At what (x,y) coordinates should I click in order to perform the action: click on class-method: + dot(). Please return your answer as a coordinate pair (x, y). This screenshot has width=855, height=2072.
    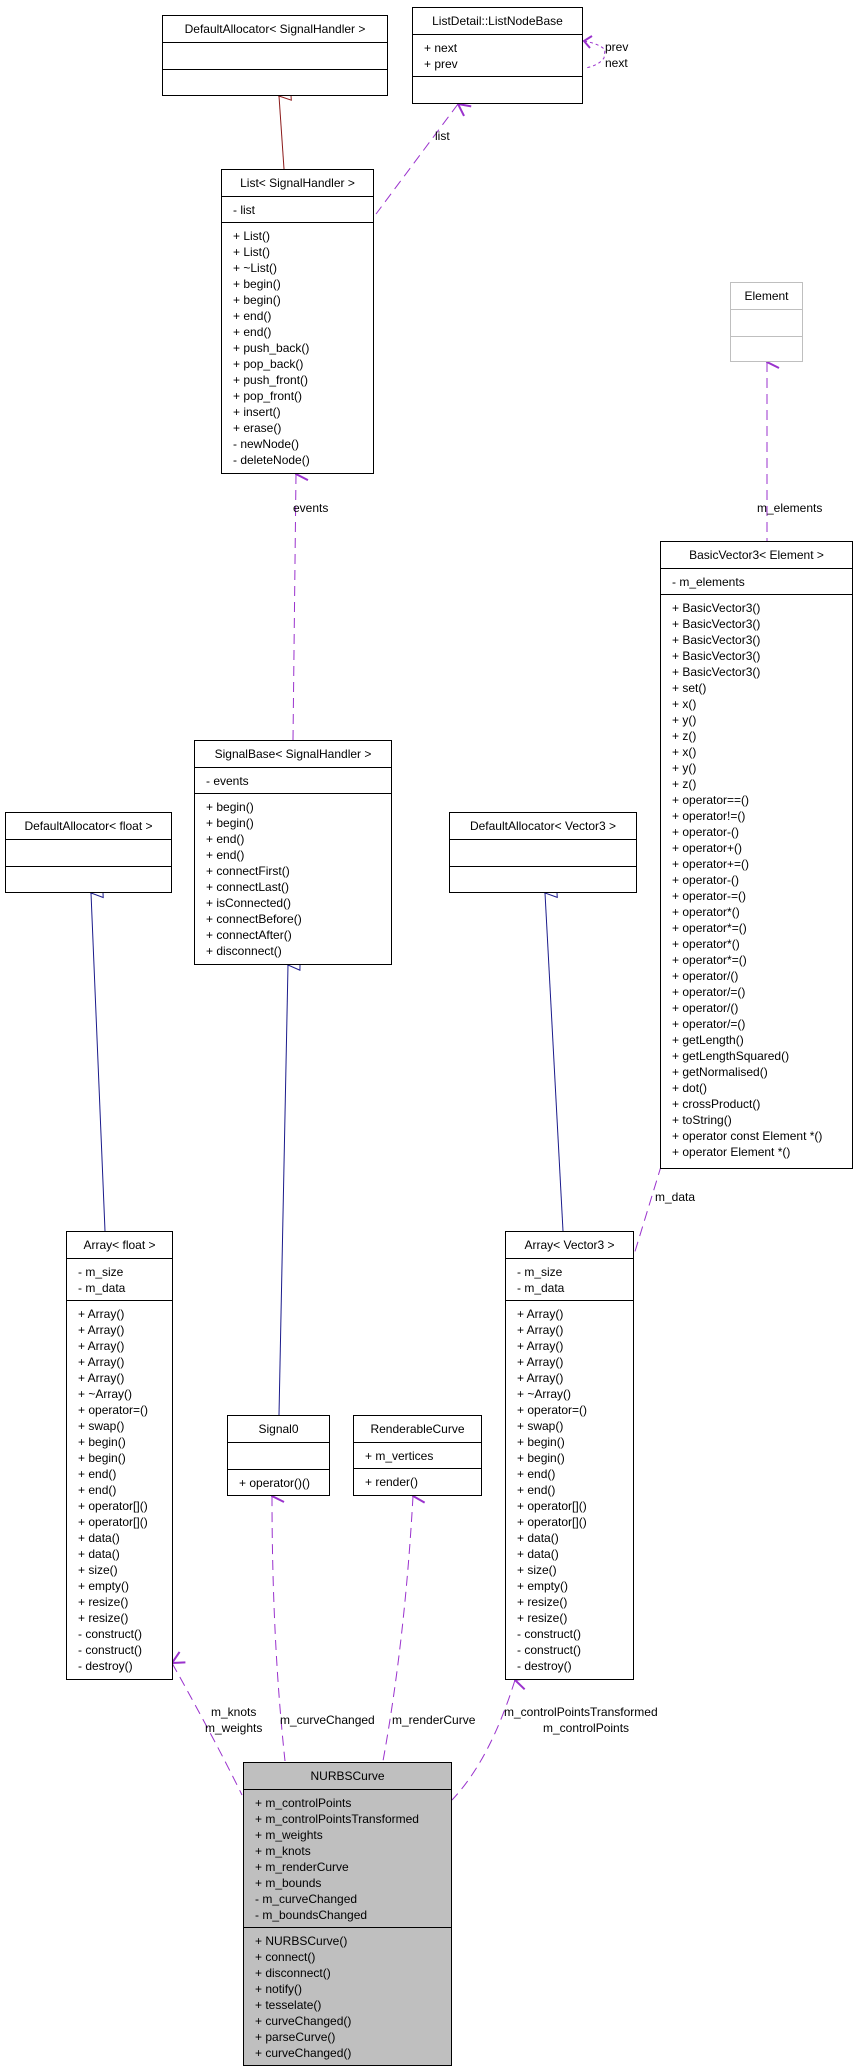
    Looking at the image, I should click on (762, 1088).